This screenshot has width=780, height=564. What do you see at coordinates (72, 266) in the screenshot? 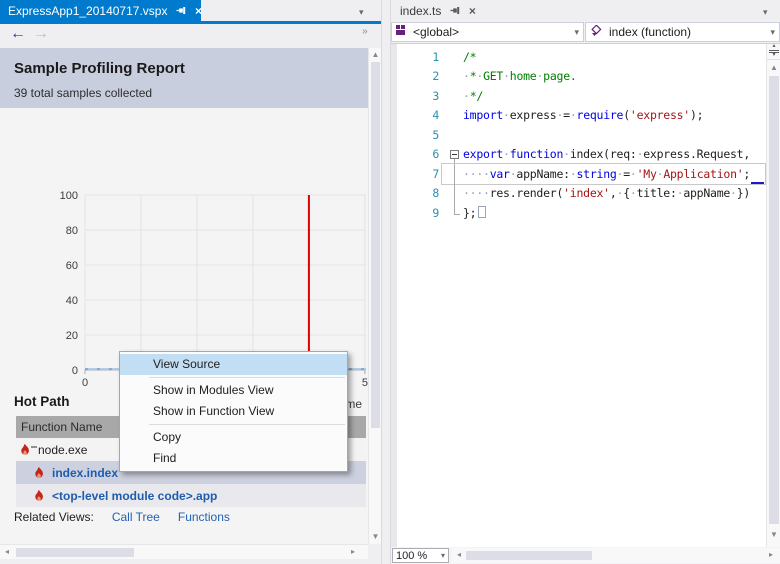
I see `svg-text: 60` at bounding box center [72, 266].